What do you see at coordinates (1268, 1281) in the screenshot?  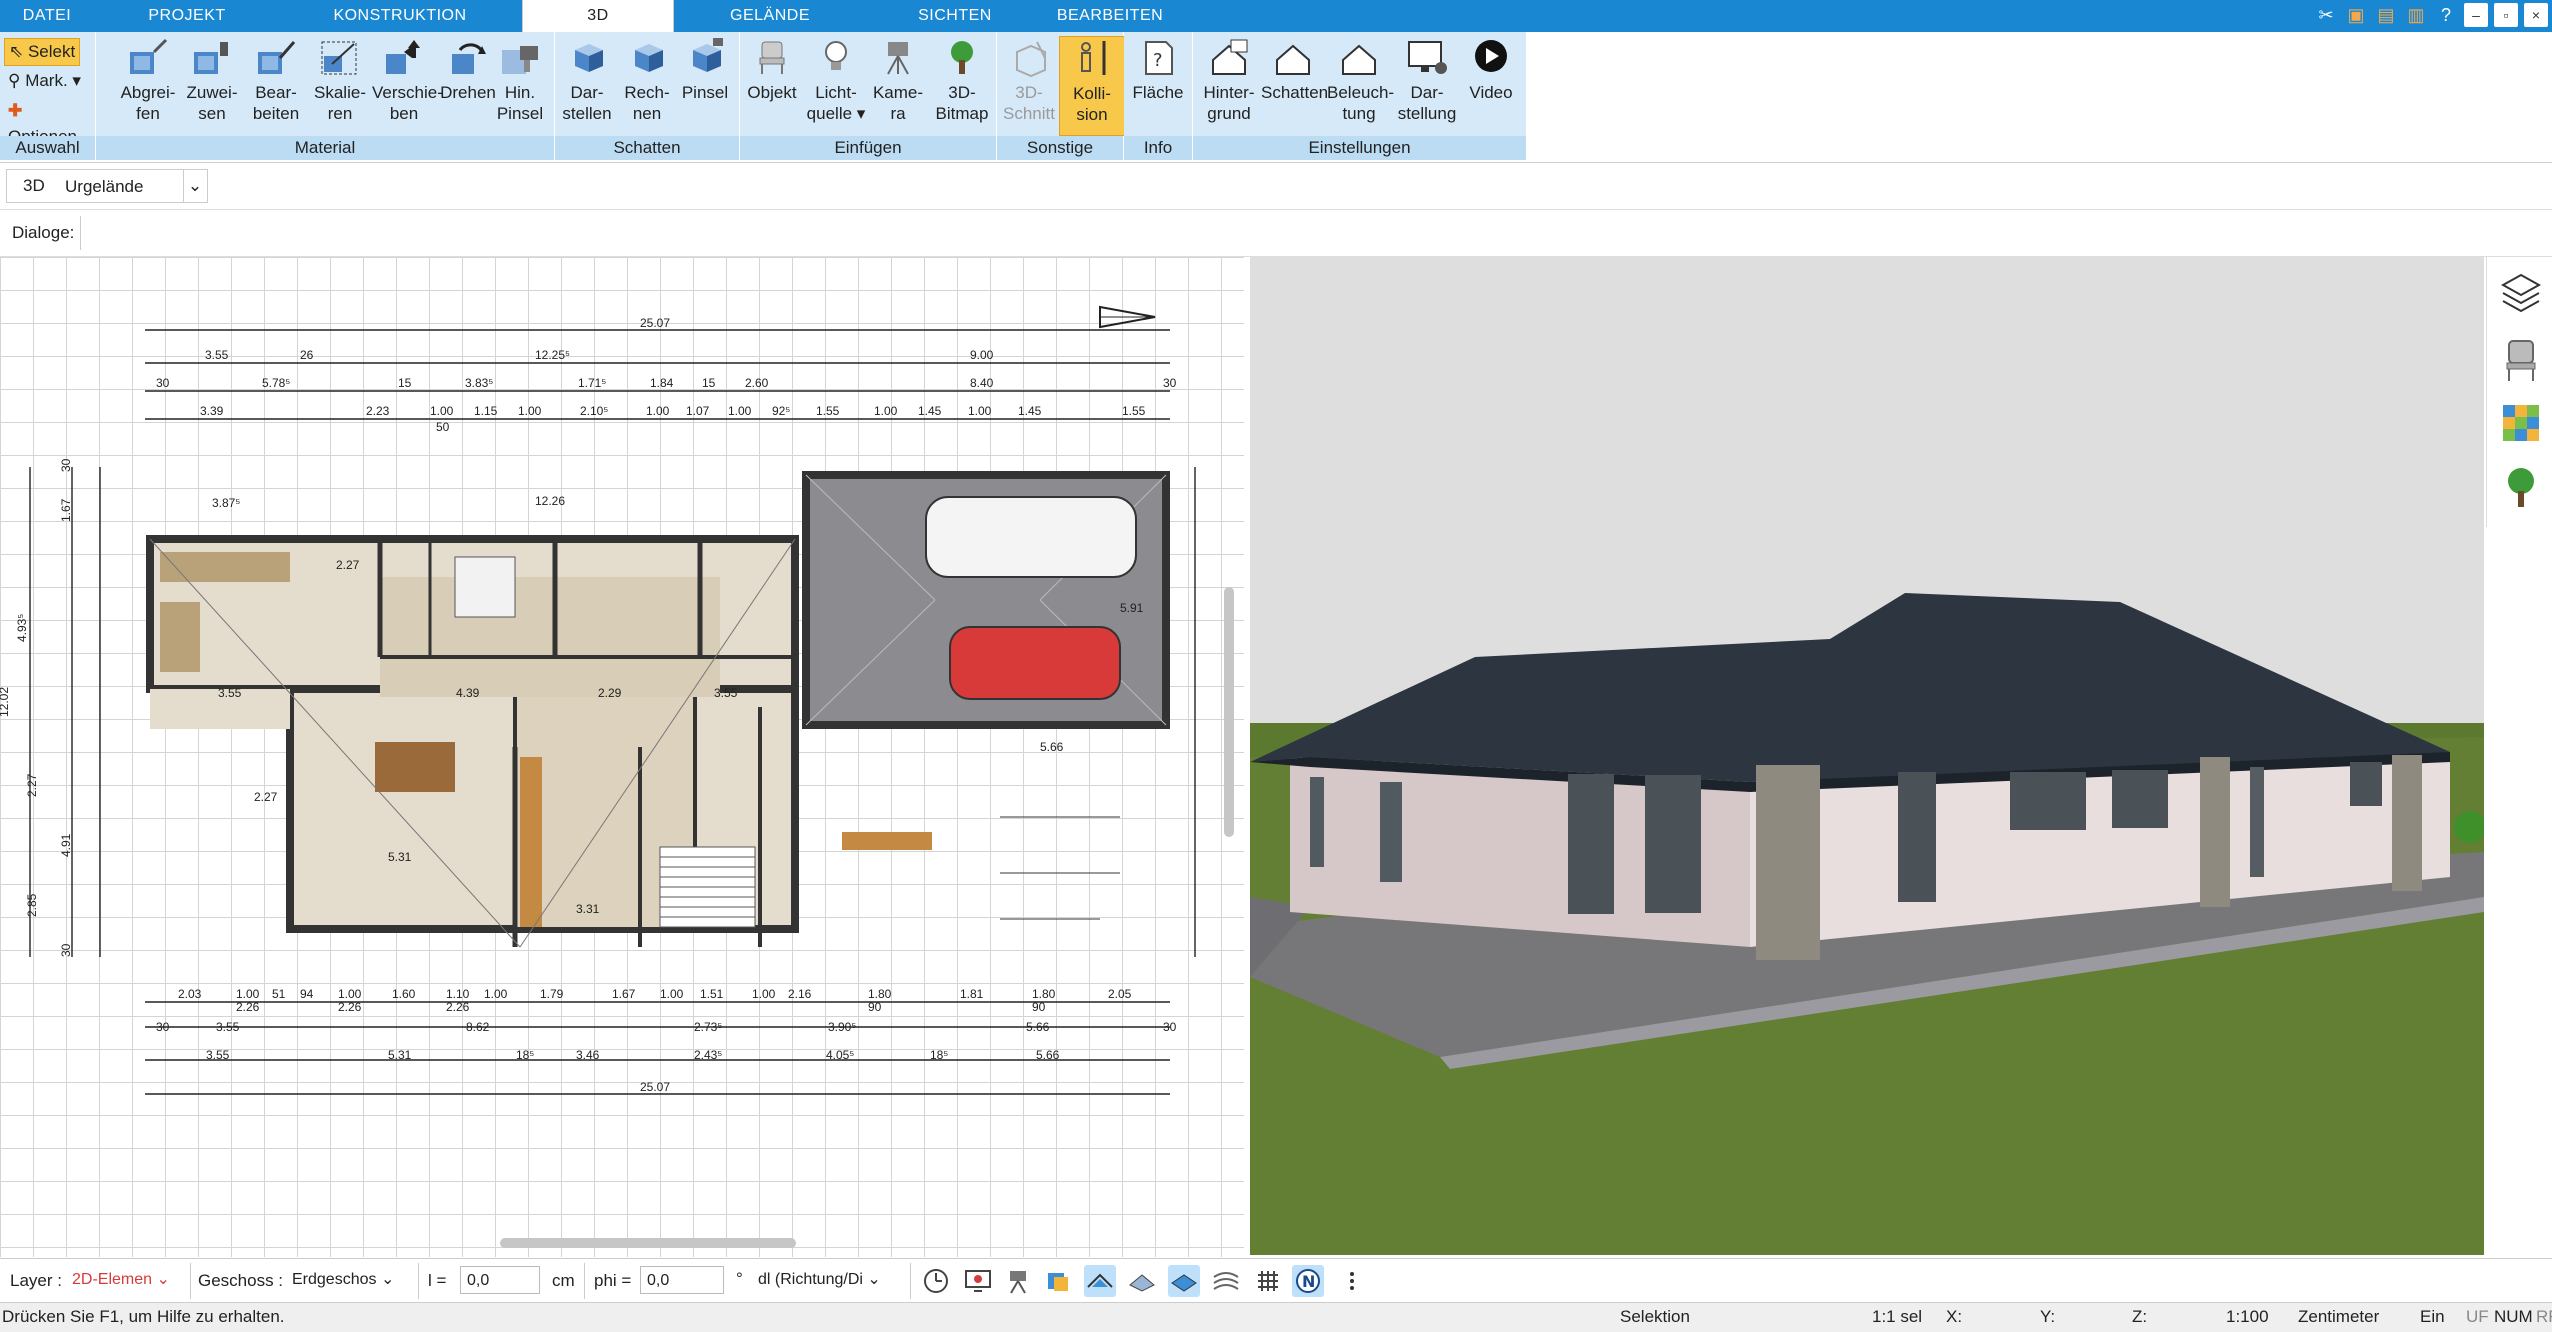 I see `grid-icon` at bounding box center [1268, 1281].